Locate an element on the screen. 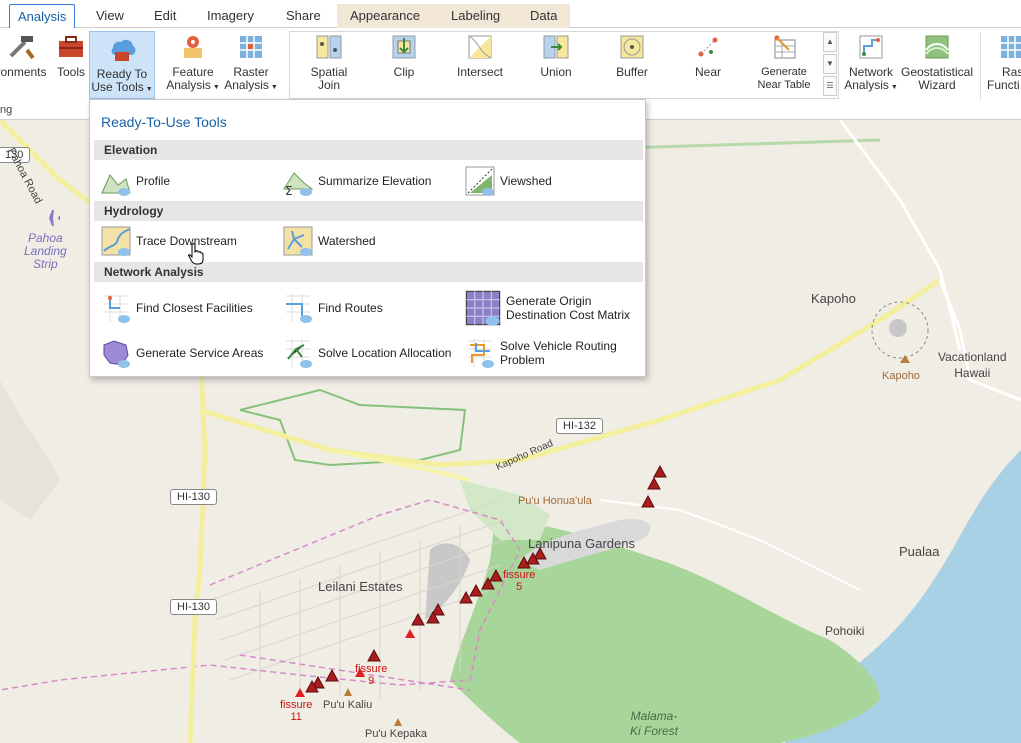 Image resolution: width=1021 pixels, height=743 pixels. cloud-toolbox-icon is located at coordinates (123, 50).